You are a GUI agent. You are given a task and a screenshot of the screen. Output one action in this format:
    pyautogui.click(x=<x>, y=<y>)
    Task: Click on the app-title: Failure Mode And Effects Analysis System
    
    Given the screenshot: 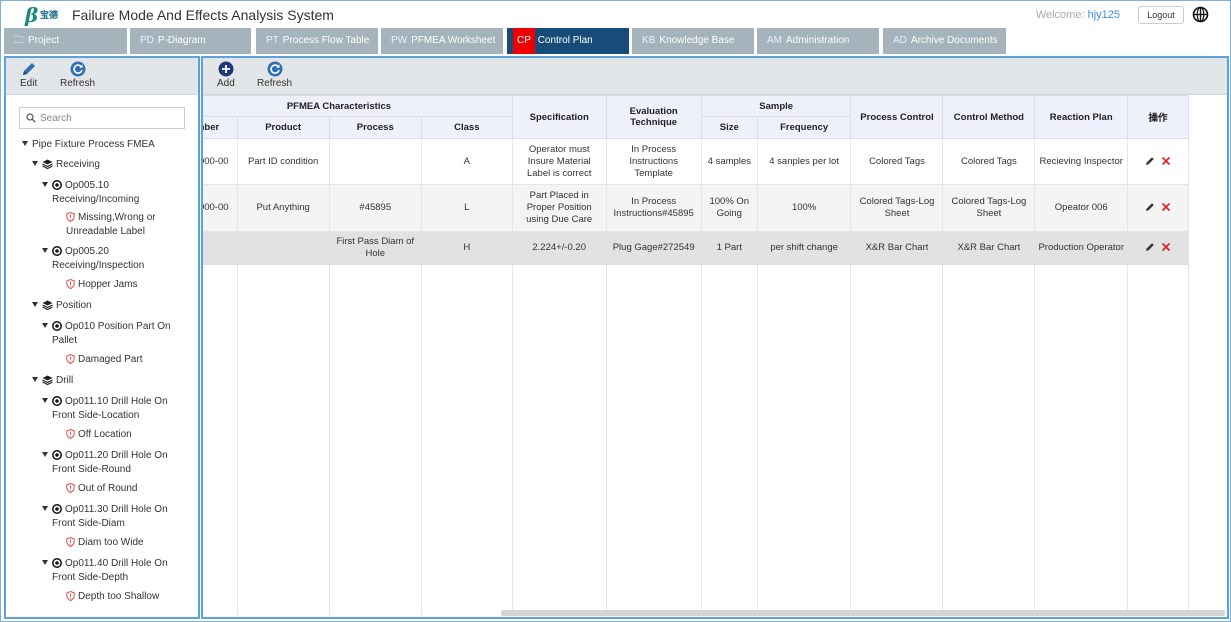 What is the action you would take?
    pyautogui.click(x=203, y=15)
    